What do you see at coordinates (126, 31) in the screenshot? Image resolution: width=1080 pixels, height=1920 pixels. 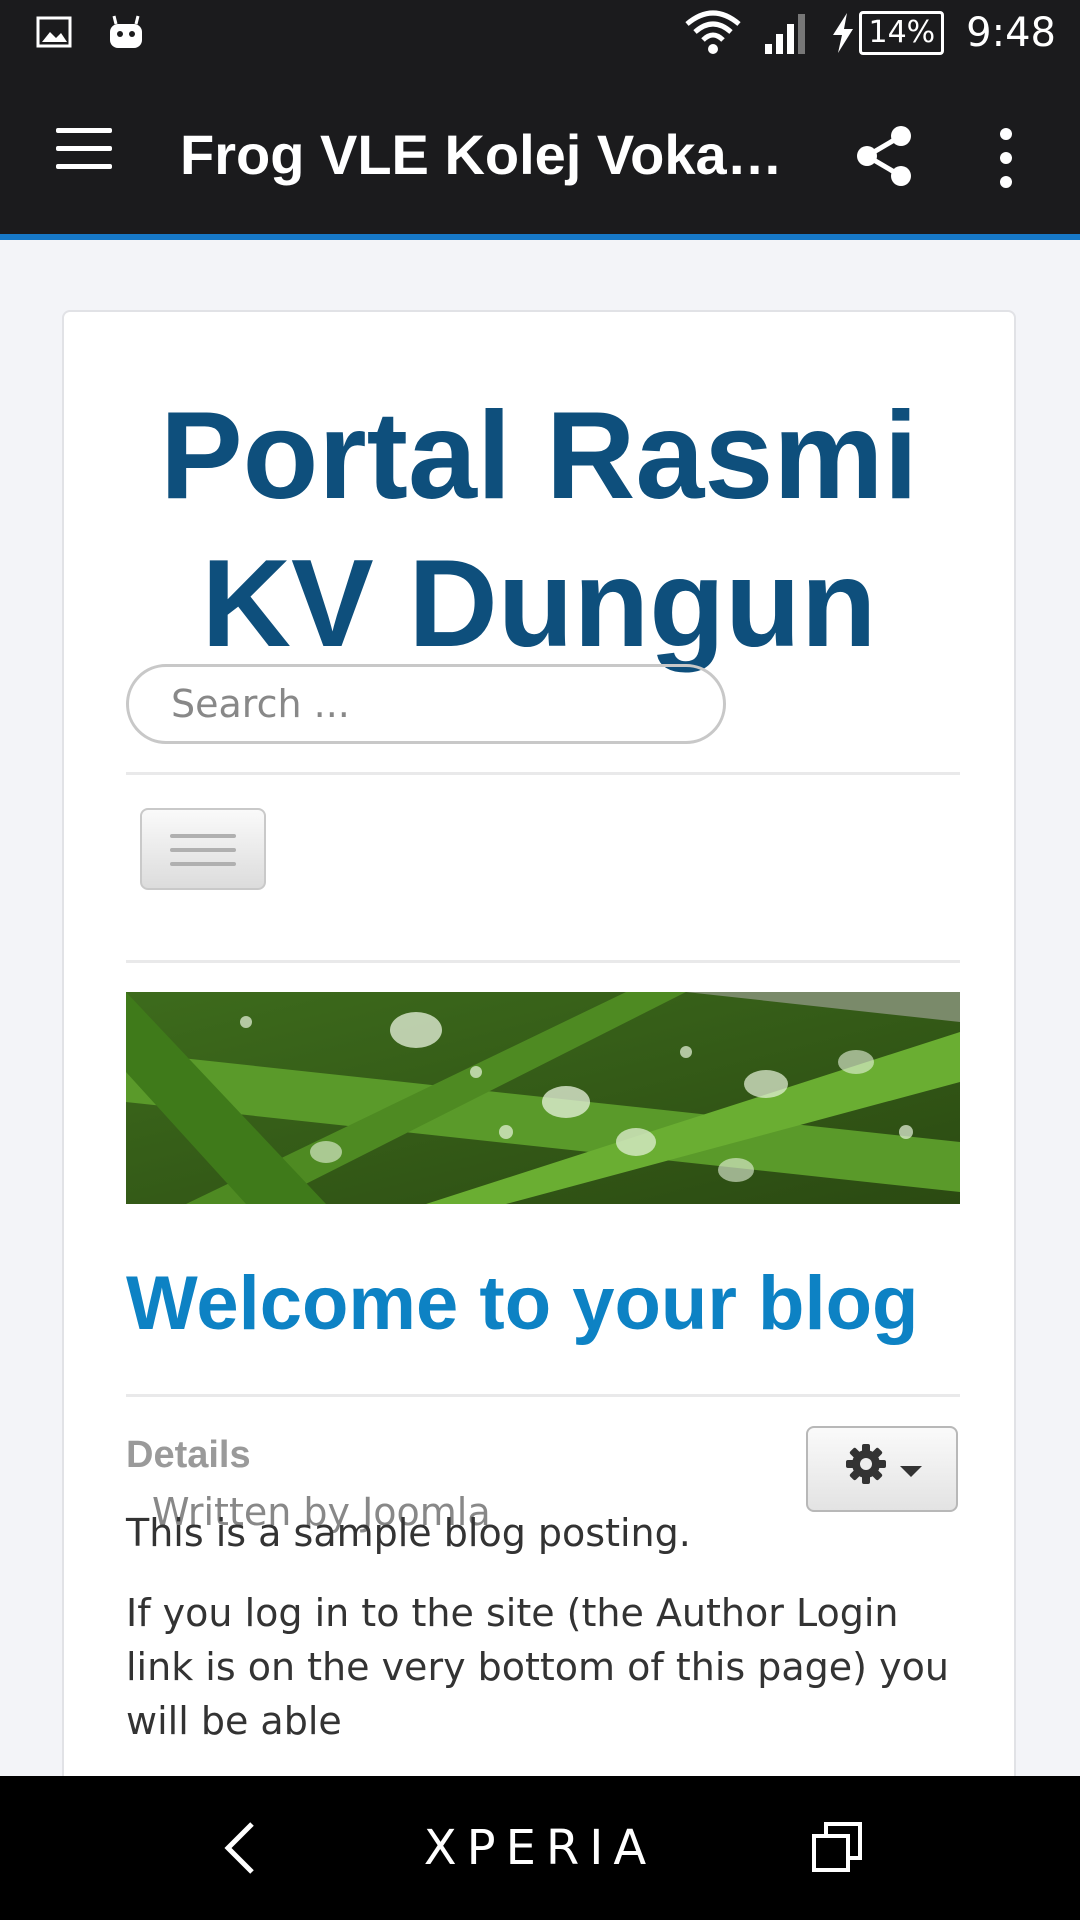 I see `android-notification-icon` at bounding box center [126, 31].